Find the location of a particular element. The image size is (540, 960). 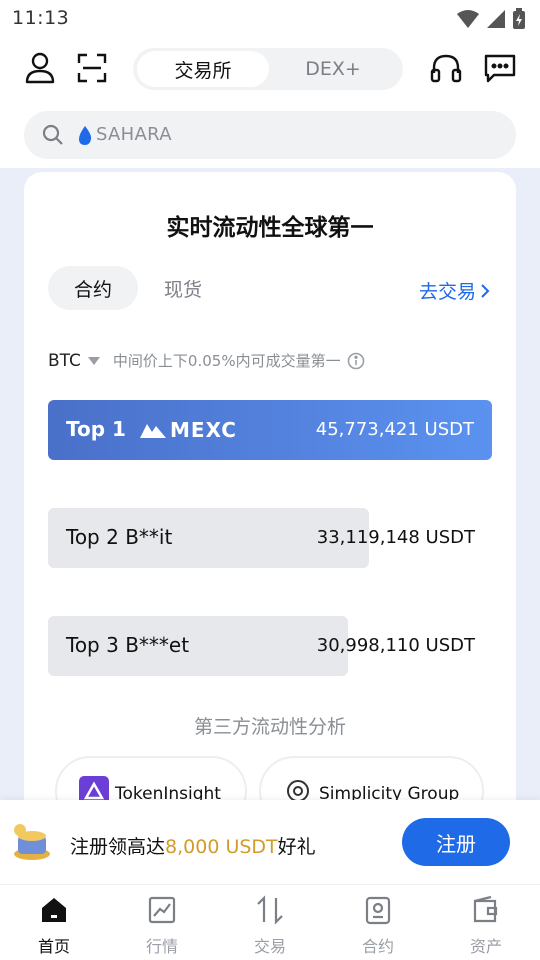

card-title: 实时流动性全球第一 is located at coordinates (270, 228).